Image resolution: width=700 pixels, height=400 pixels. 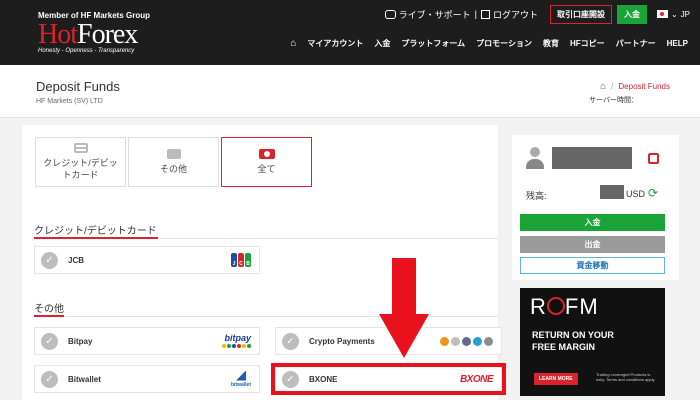 What do you see at coordinates (241, 260) in the screenshot?
I see `jcb-logo: JCB` at bounding box center [241, 260].